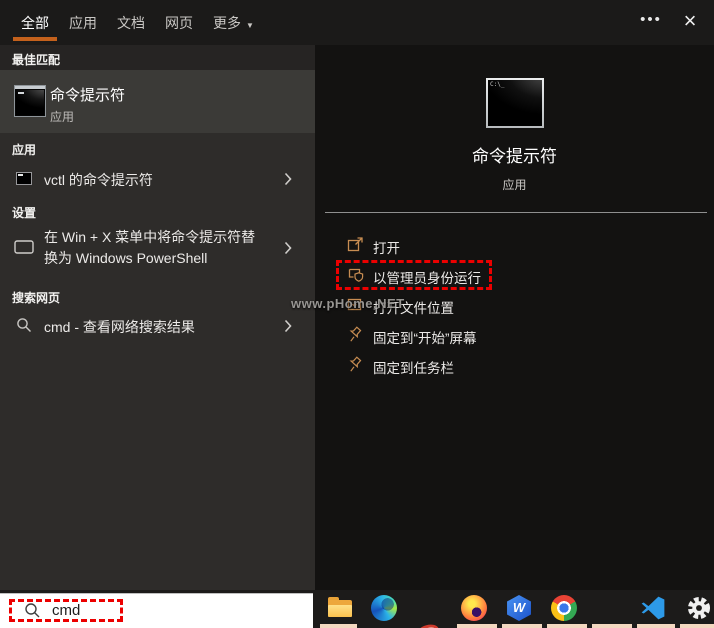  I want to click on monitor-icon, so click(24, 250).